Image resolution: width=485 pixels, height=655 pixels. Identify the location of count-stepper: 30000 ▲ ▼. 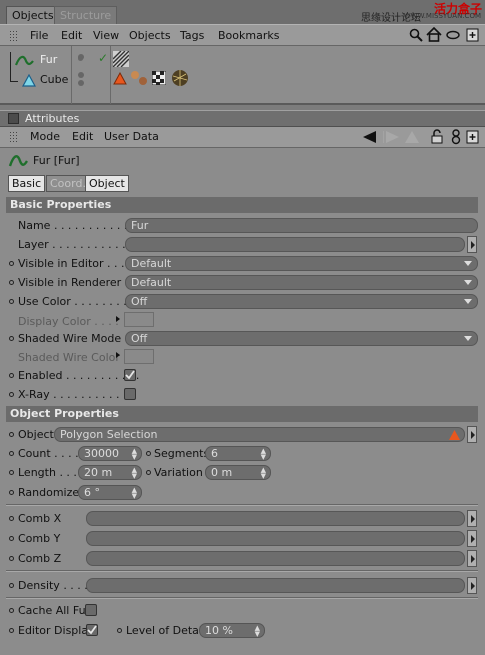
(110, 453).